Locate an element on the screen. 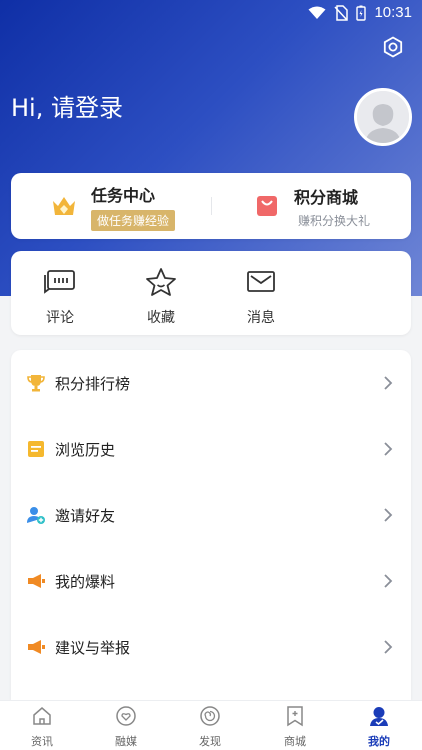 This screenshot has width=422, height=750. quick-messages: 消息 is located at coordinates (261, 297).